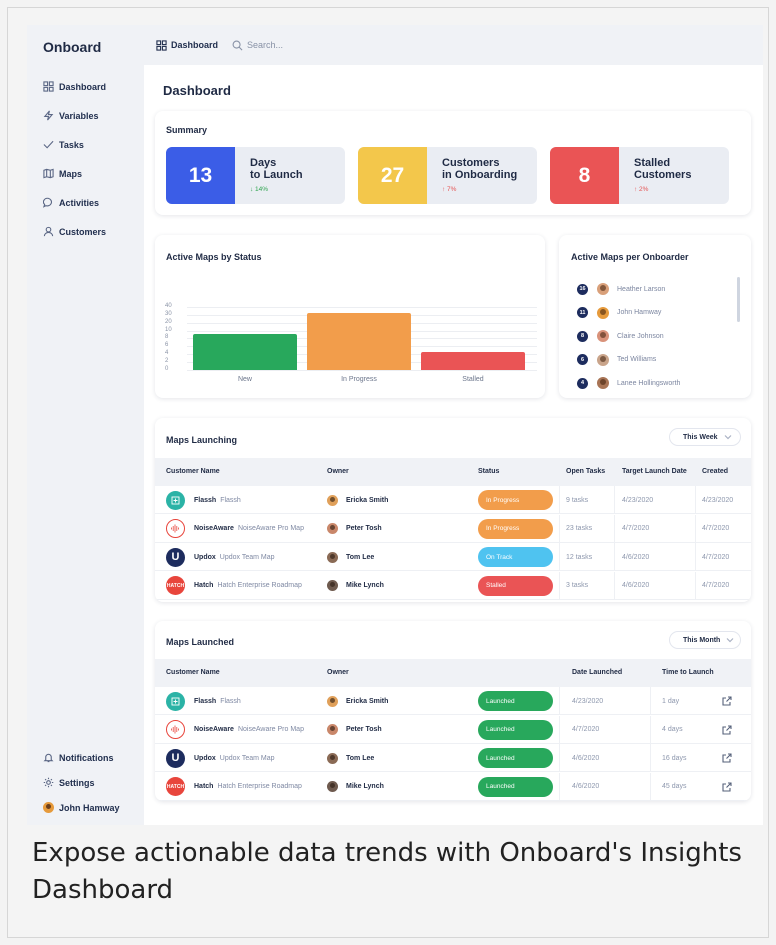 The width and height of the screenshot is (776, 945). What do you see at coordinates (167, 345) in the screenshot?
I see `y-tick-label: 6` at bounding box center [167, 345].